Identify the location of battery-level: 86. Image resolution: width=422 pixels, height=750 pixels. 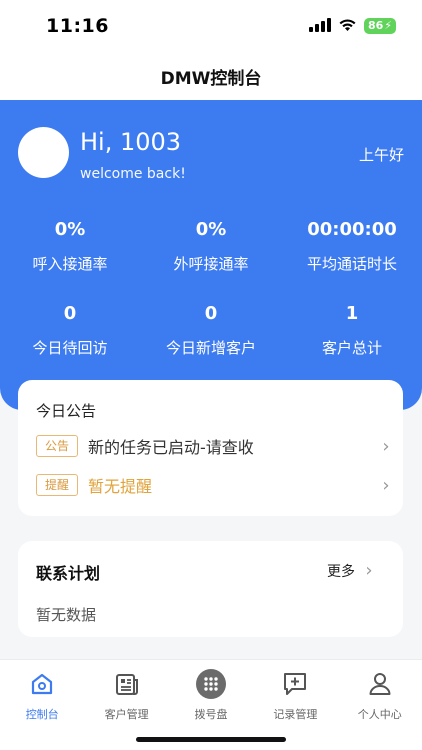
(375, 25).